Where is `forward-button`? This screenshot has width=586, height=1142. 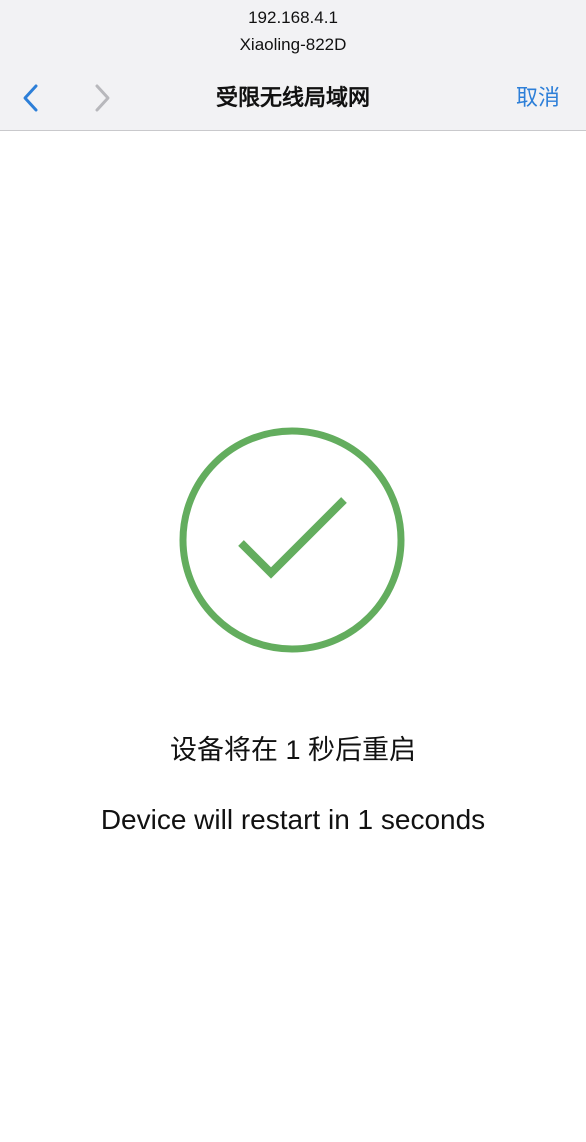 forward-button is located at coordinates (102, 98).